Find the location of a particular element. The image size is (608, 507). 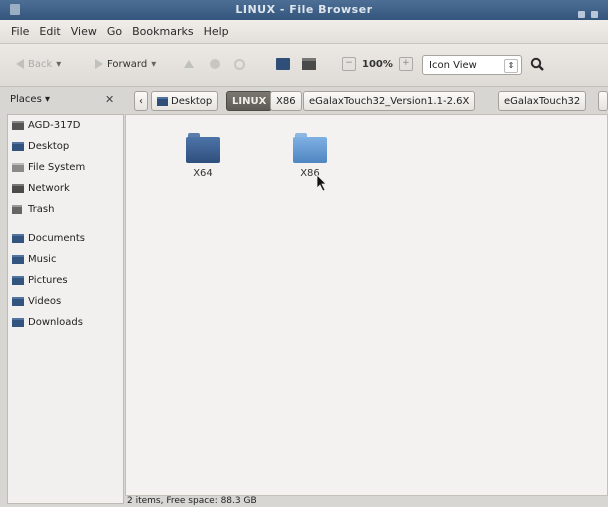

breadcrumb-scroll-left: ‹ is located at coordinates (141, 101).